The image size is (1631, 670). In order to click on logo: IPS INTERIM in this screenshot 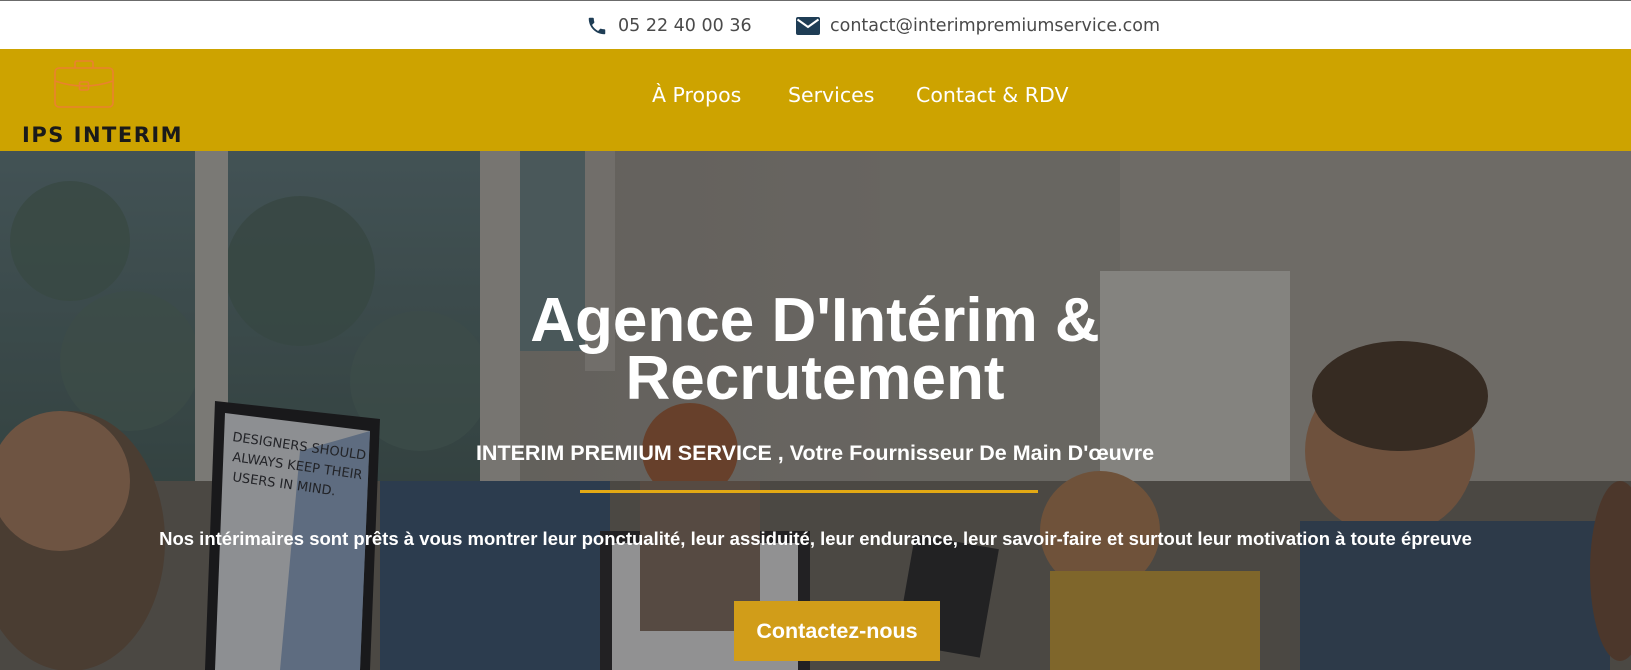, I will do `click(101, 103)`.